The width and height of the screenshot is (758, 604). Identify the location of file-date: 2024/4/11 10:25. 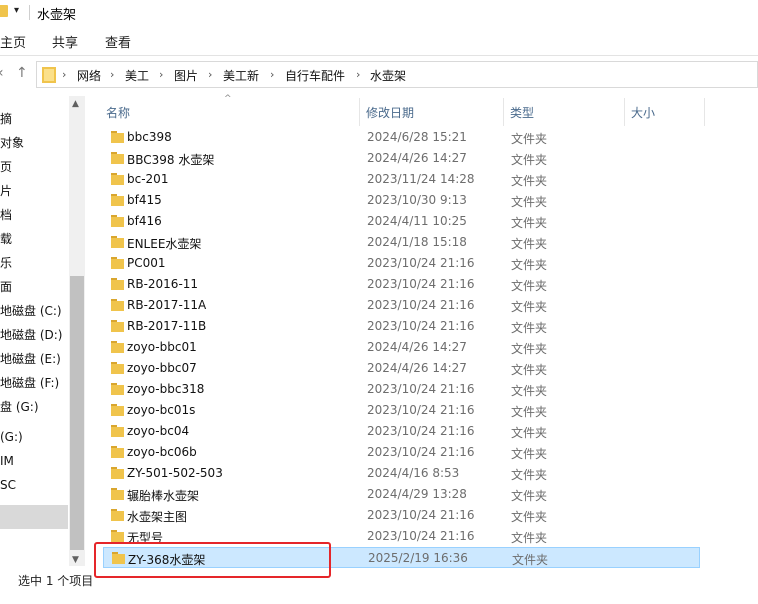
(417, 221).